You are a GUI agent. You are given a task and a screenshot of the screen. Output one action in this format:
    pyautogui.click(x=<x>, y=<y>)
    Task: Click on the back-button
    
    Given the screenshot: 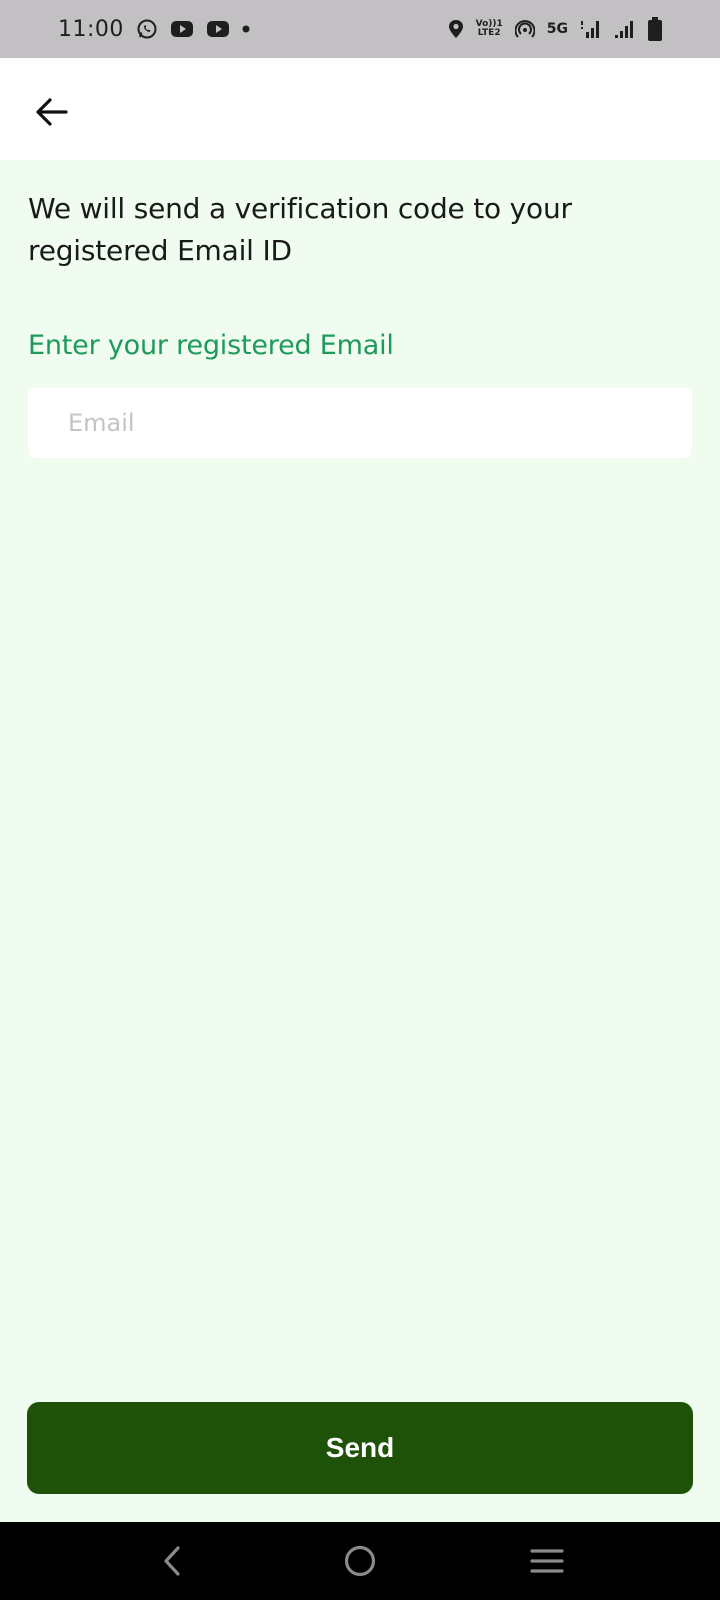 What is the action you would take?
    pyautogui.click(x=52, y=112)
    